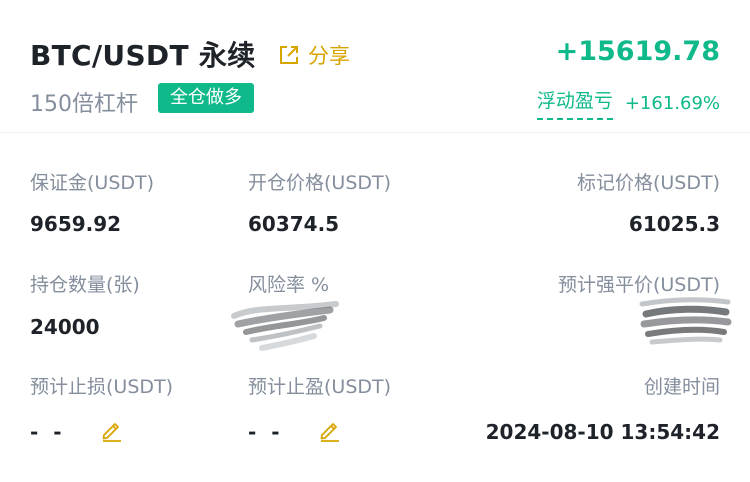 This screenshot has height=482, width=750. Describe the element at coordinates (685, 322) in the screenshot. I see `liq-price-redacted` at that location.